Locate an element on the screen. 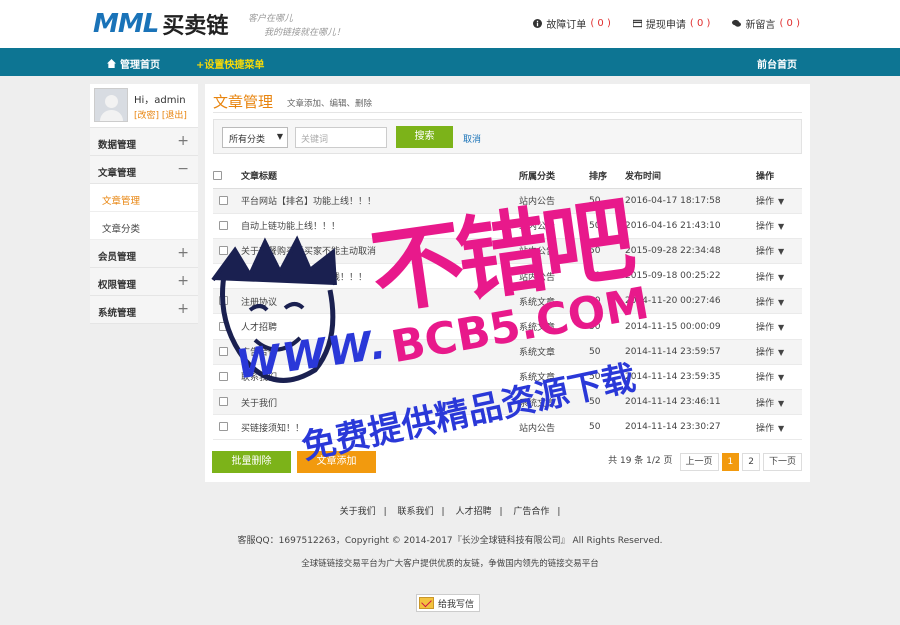 Image resolution: width=900 pixels, height=625 pixels. row-operation-label: 操作 is located at coordinates (765, 277).